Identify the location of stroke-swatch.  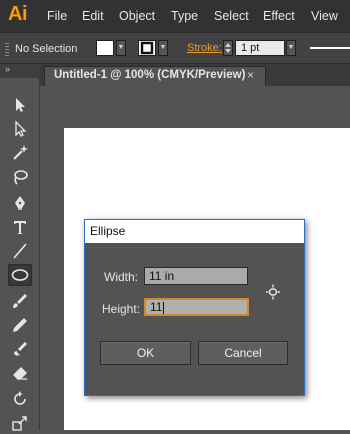
(147, 48).